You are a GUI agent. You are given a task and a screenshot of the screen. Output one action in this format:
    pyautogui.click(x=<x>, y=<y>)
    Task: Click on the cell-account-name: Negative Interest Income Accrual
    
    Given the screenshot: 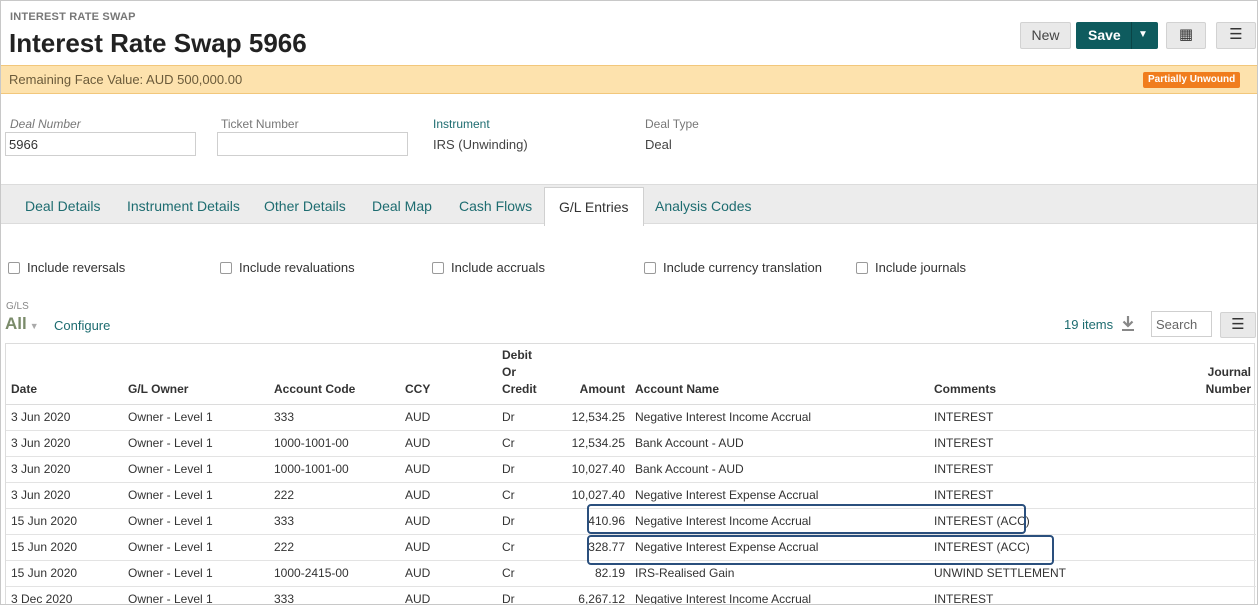 What is the action you would take?
    pyautogui.click(x=779, y=417)
    